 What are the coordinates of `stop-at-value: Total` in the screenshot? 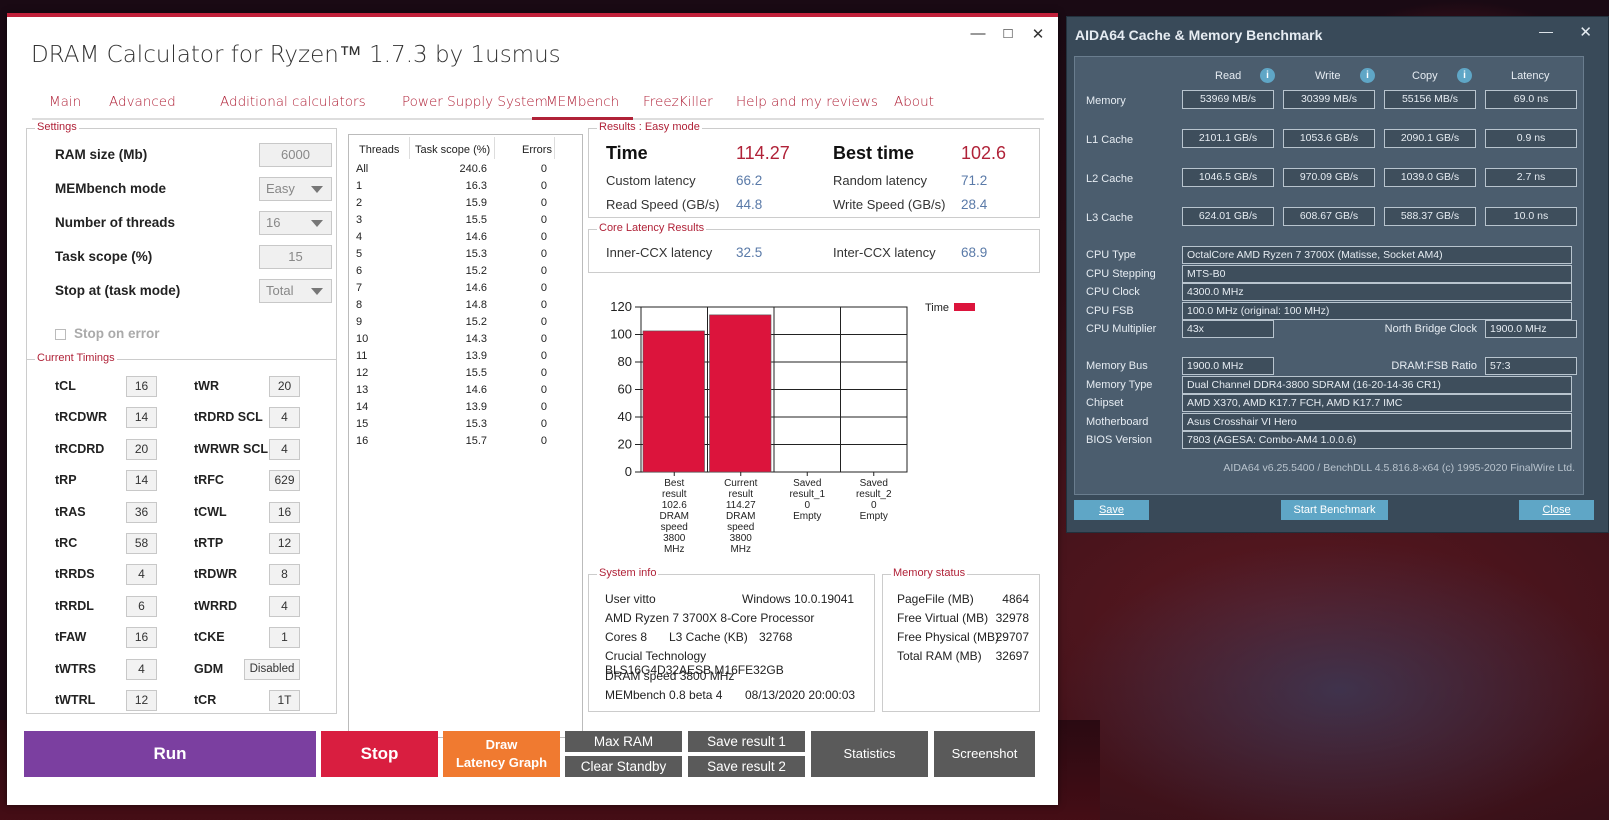 It's located at (280, 290).